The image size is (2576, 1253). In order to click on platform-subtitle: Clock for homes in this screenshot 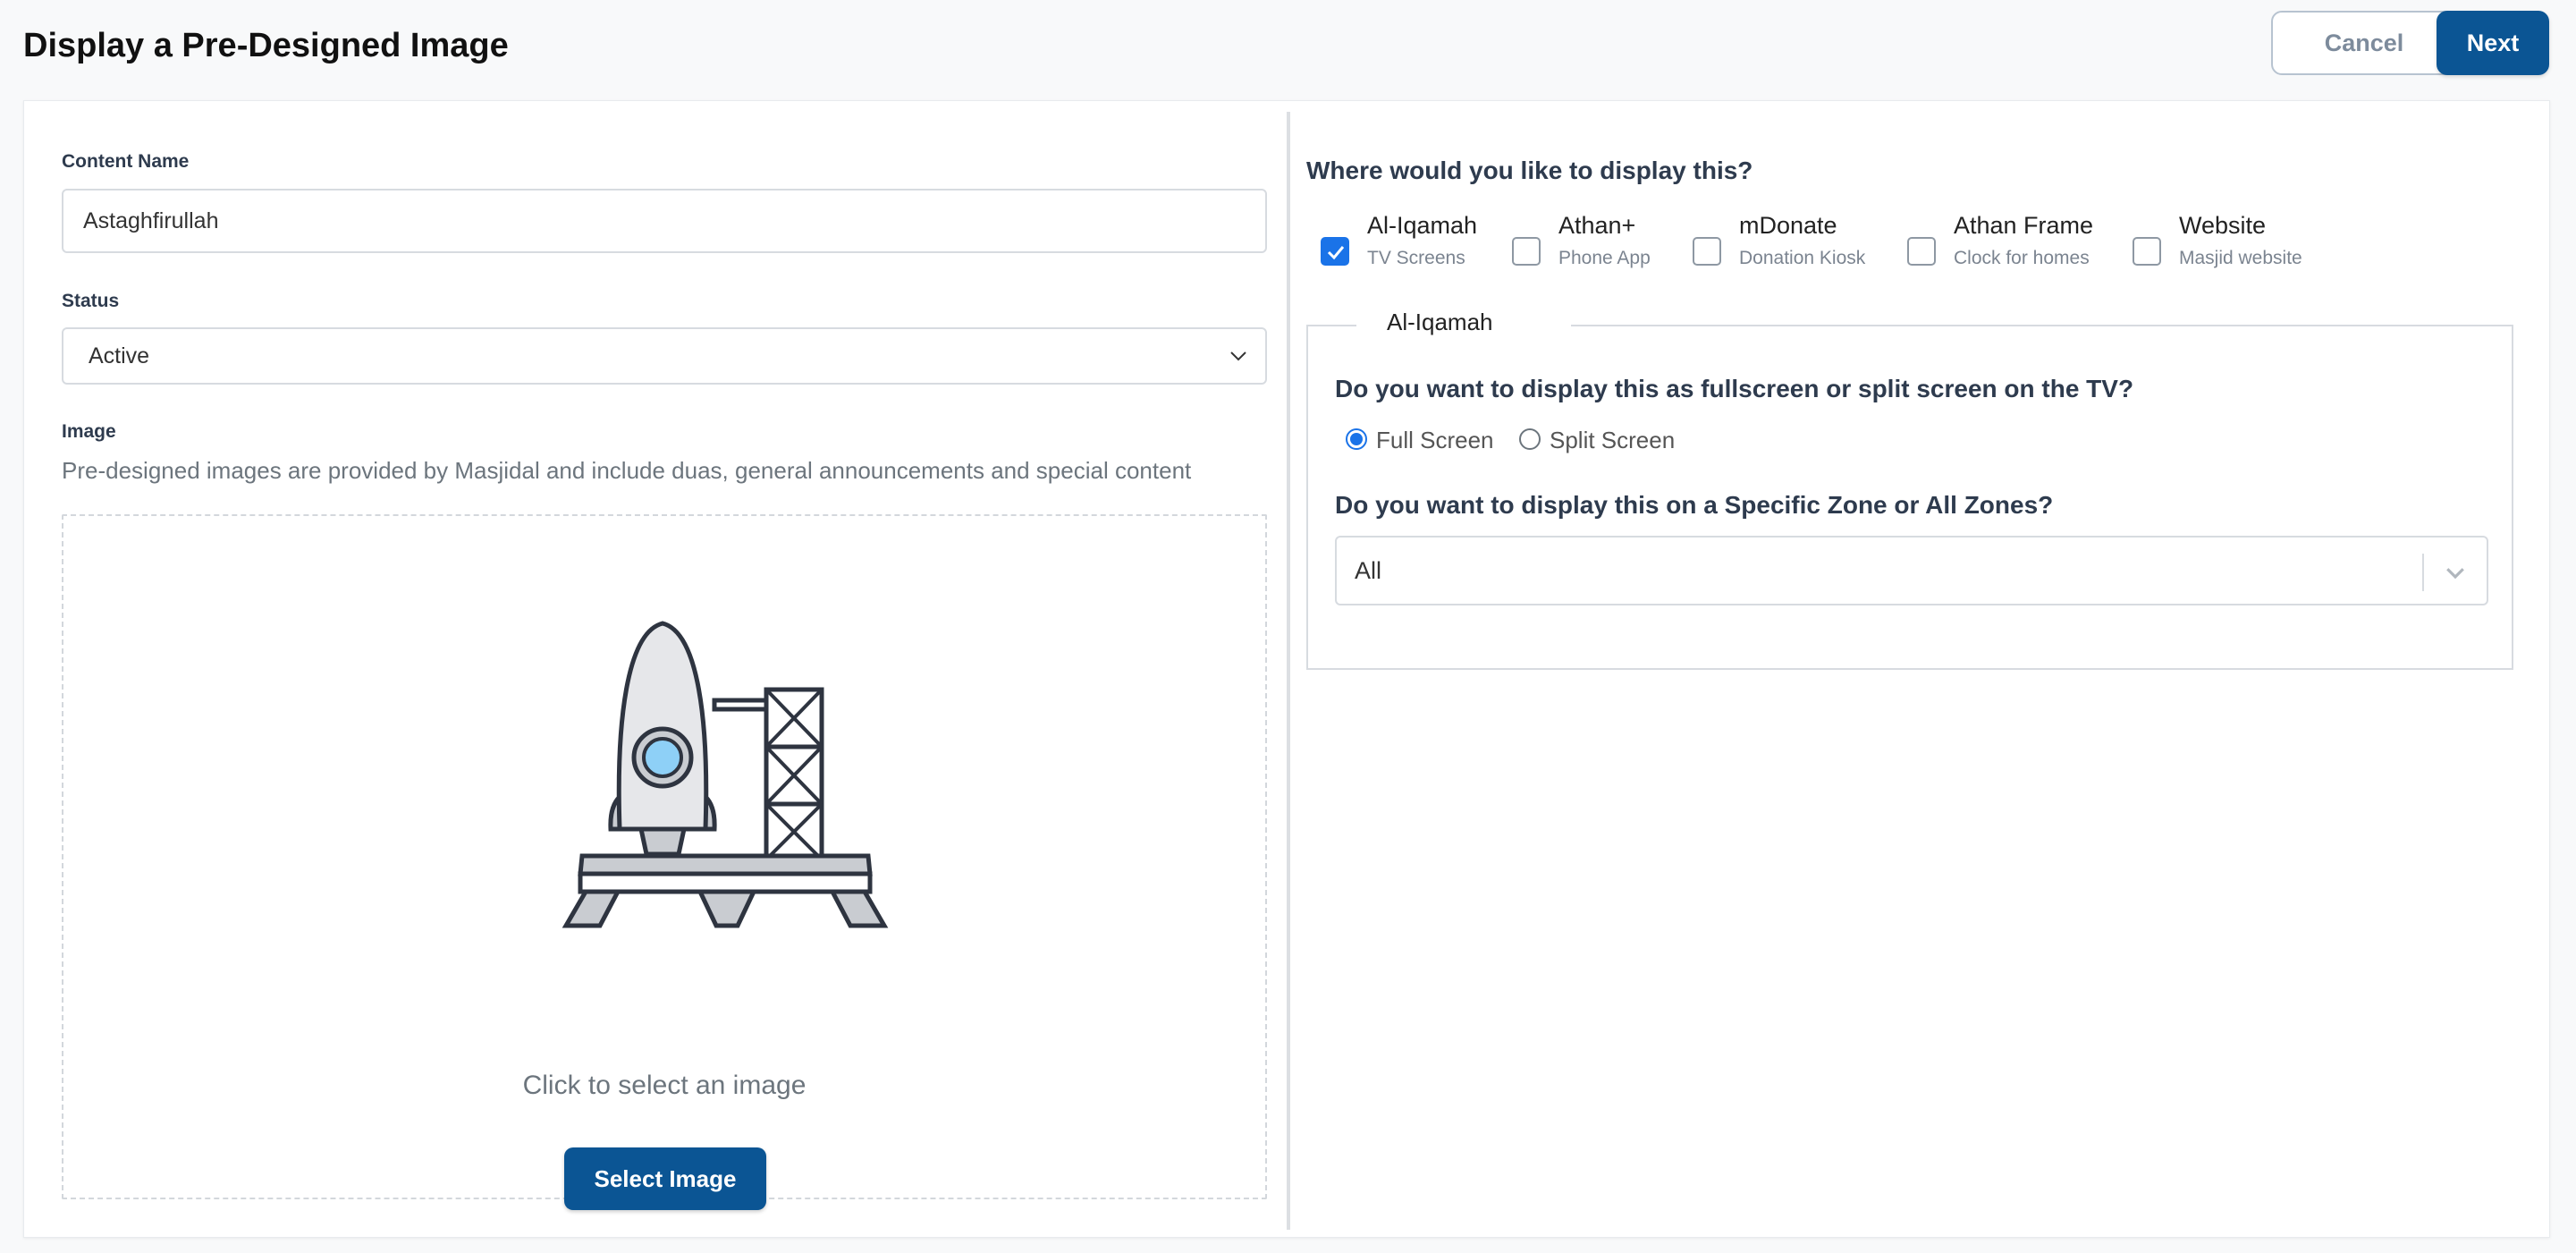, I will do `click(2022, 258)`.